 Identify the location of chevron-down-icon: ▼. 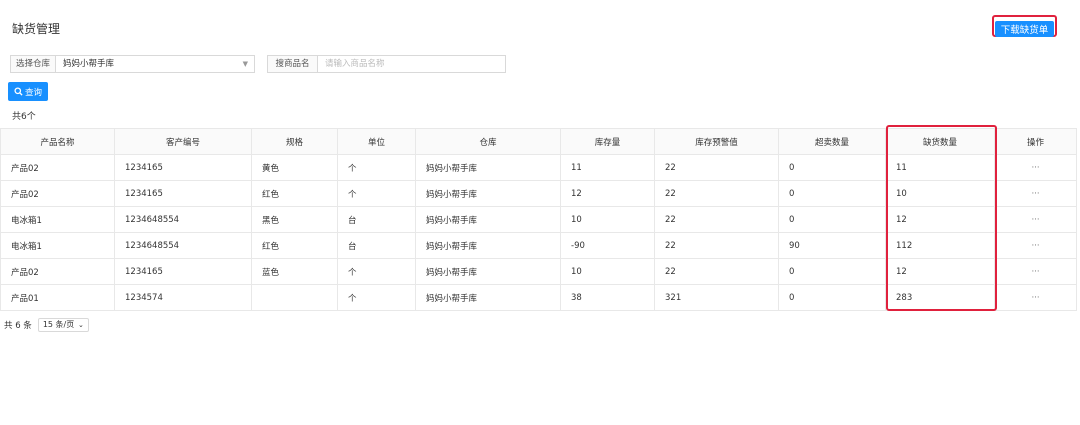
(245, 64).